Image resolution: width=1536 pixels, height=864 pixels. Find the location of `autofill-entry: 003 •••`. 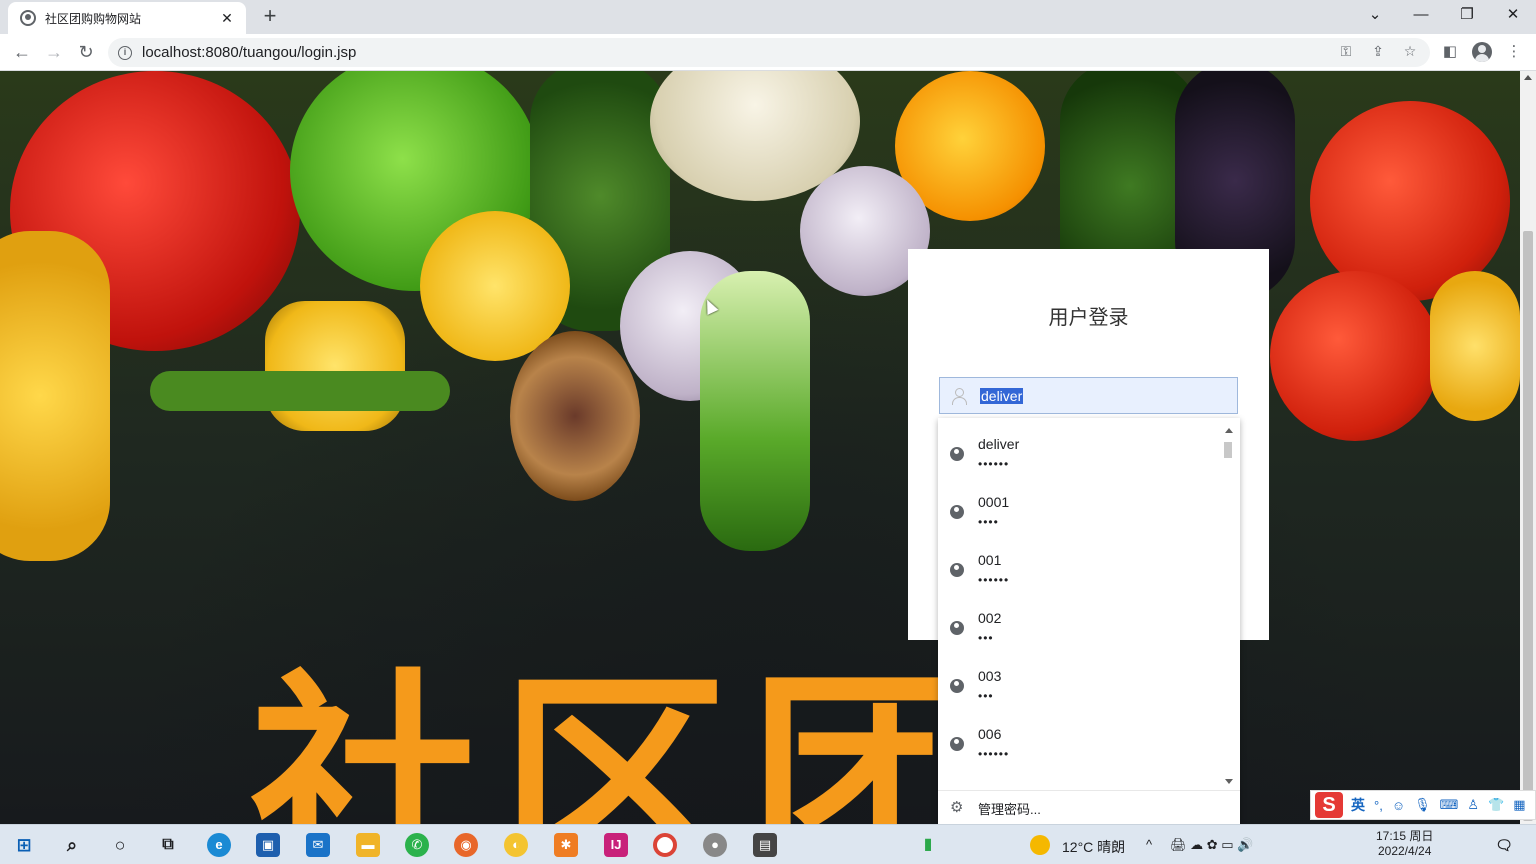

autofill-entry: 003 ••• is located at coordinates (1080, 683).